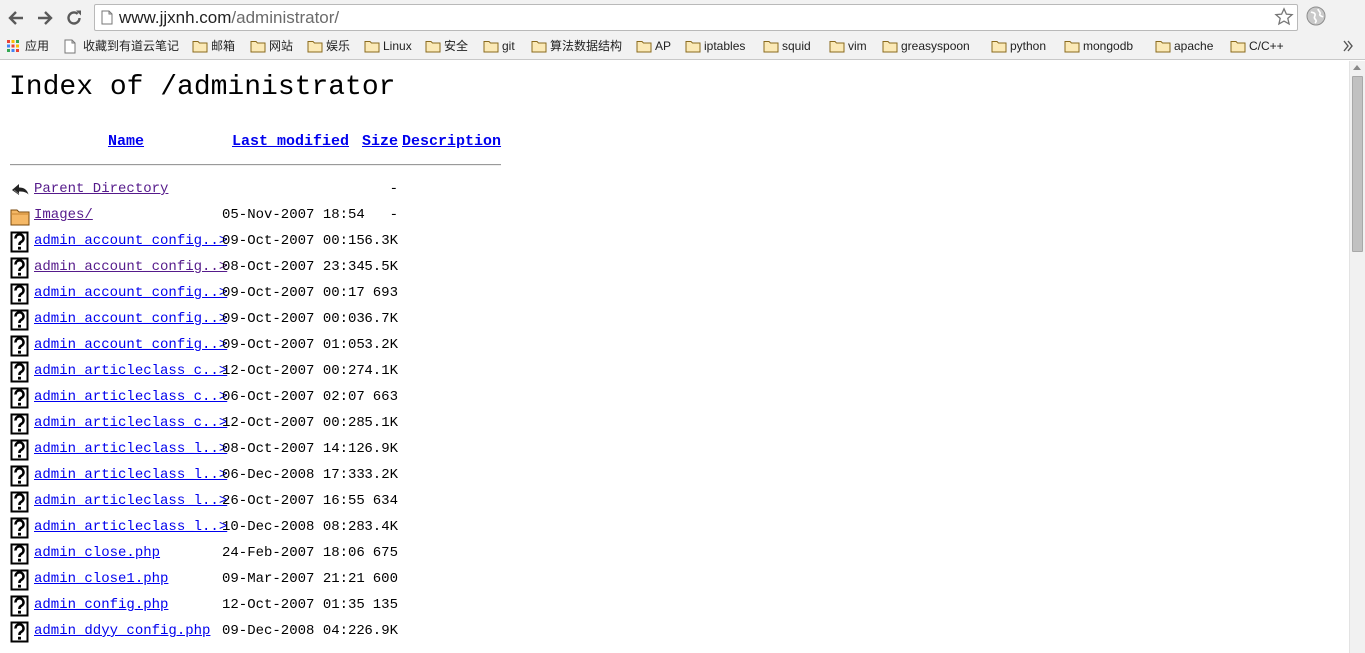 Image resolution: width=1365 pixels, height=653 pixels. What do you see at coordinates (293, 605) in the screenshot?
I see `modified-date: 12-Oct-2007 01:35` at bounding box center [293, 605].